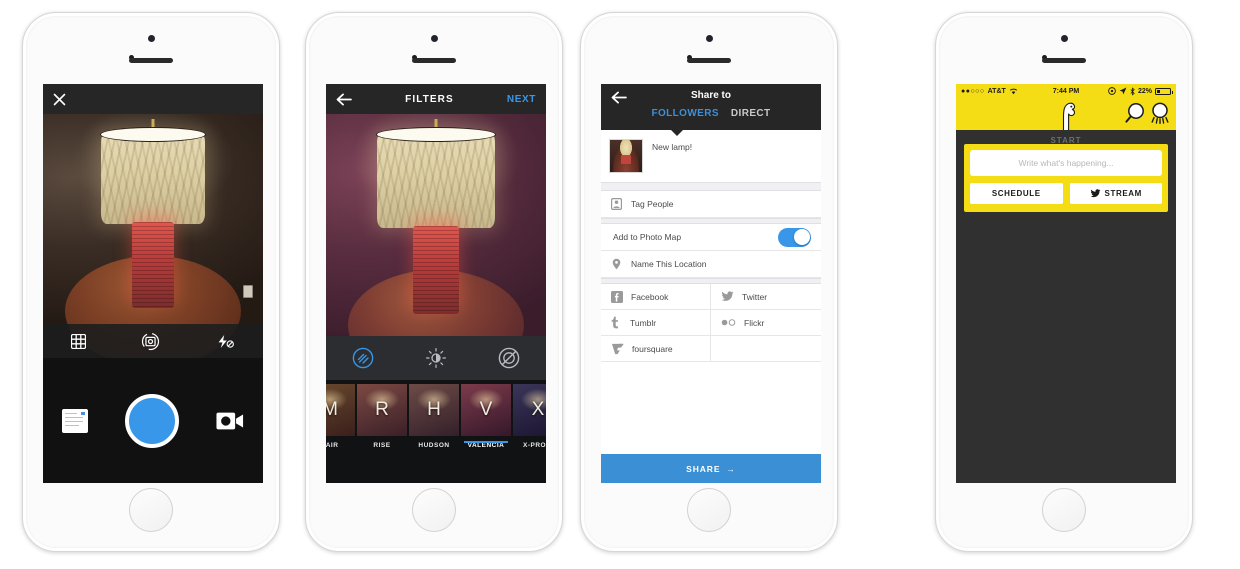  What do you see at coordinates (486, 410) in the screenshot?
I see `filter-thumbnail: V` at bounding box center [486, 410].